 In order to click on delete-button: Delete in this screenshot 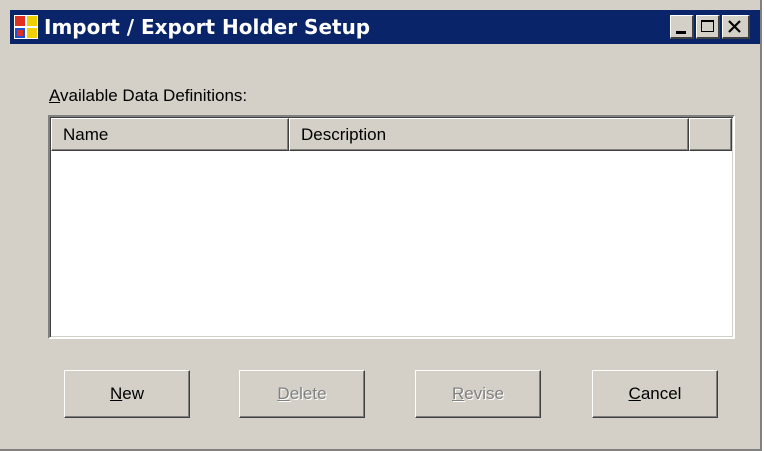, I will do `click(302, 394)`.